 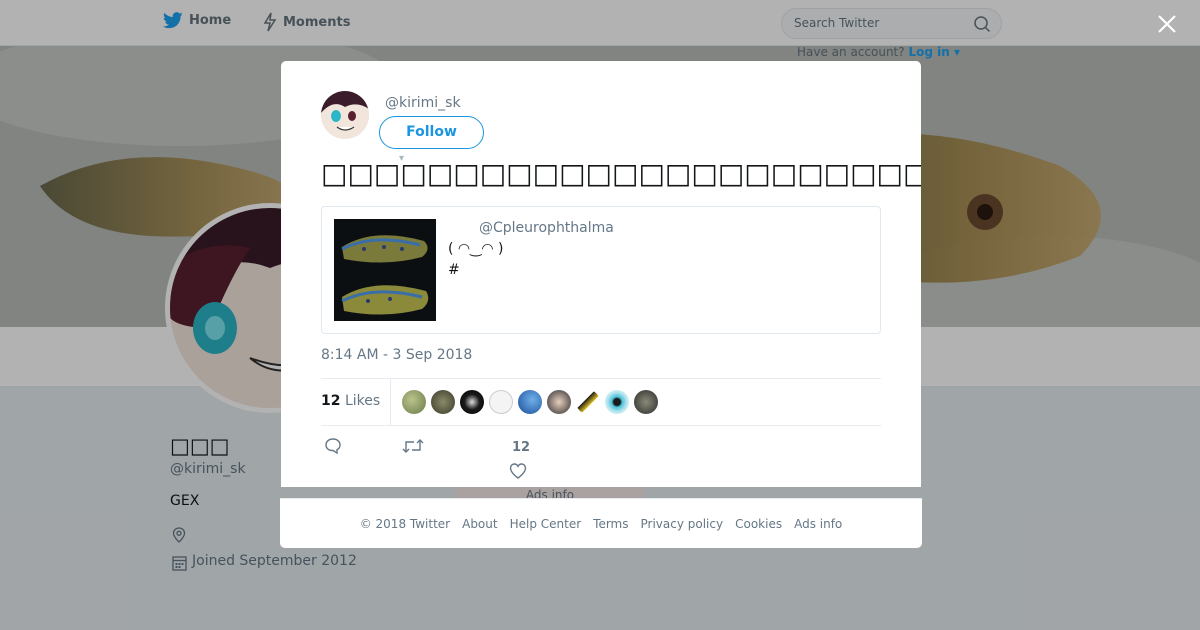 I want to click on footer-copyright: © 2018 Twitter, so click(x=405, y=523).